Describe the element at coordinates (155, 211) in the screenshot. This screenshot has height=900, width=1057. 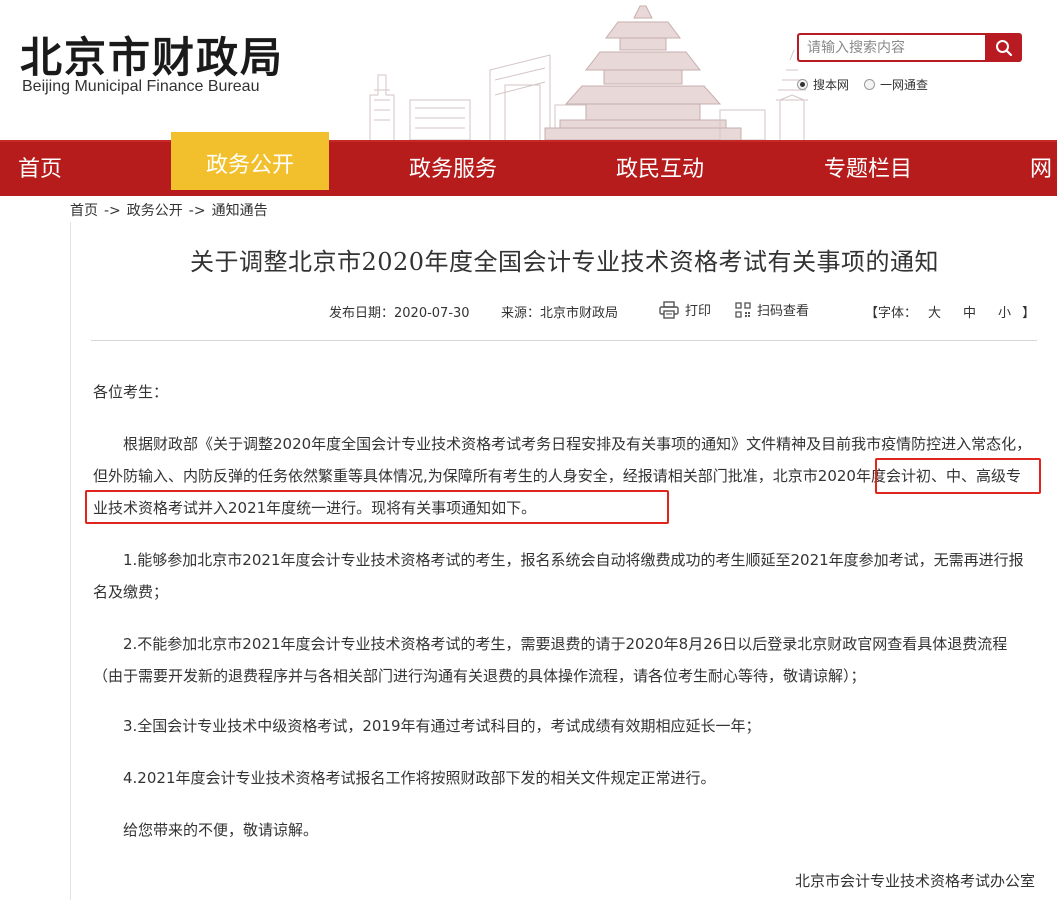
I see `breadcrumb-government-affairs: 政务公开` at that location.